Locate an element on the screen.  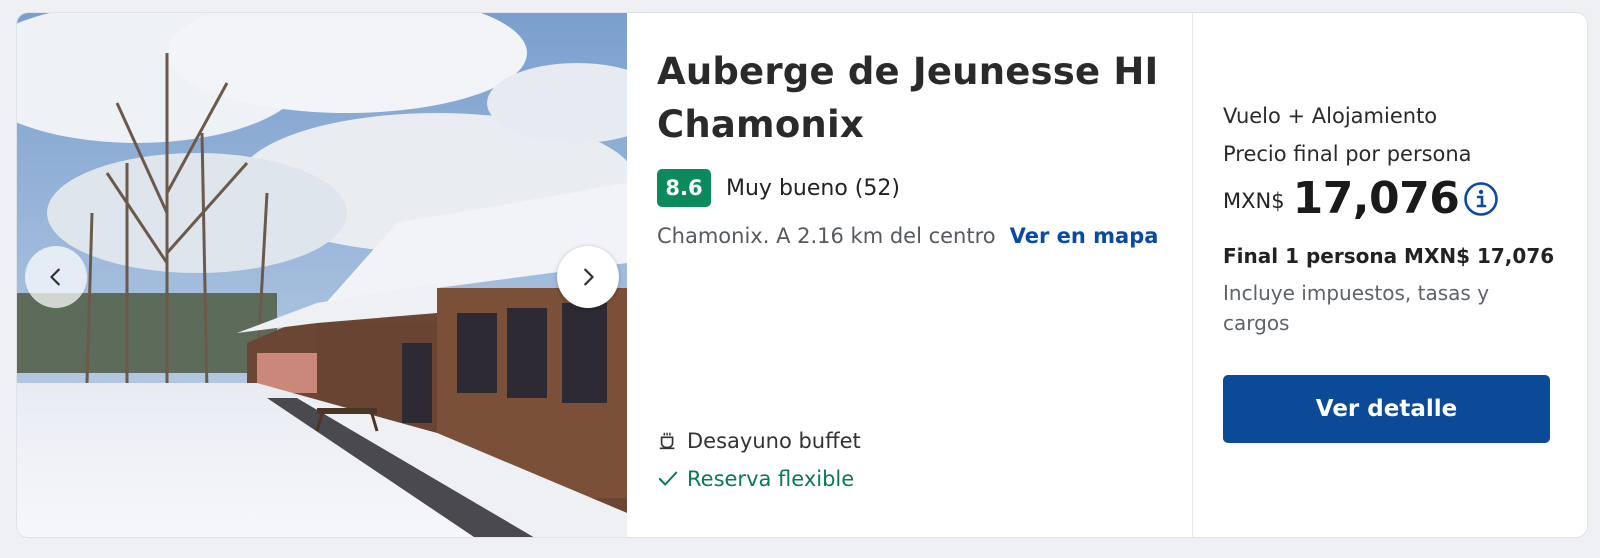
amenity-flexible-booking: Reserva flexible is located at coordinates (755, 479).